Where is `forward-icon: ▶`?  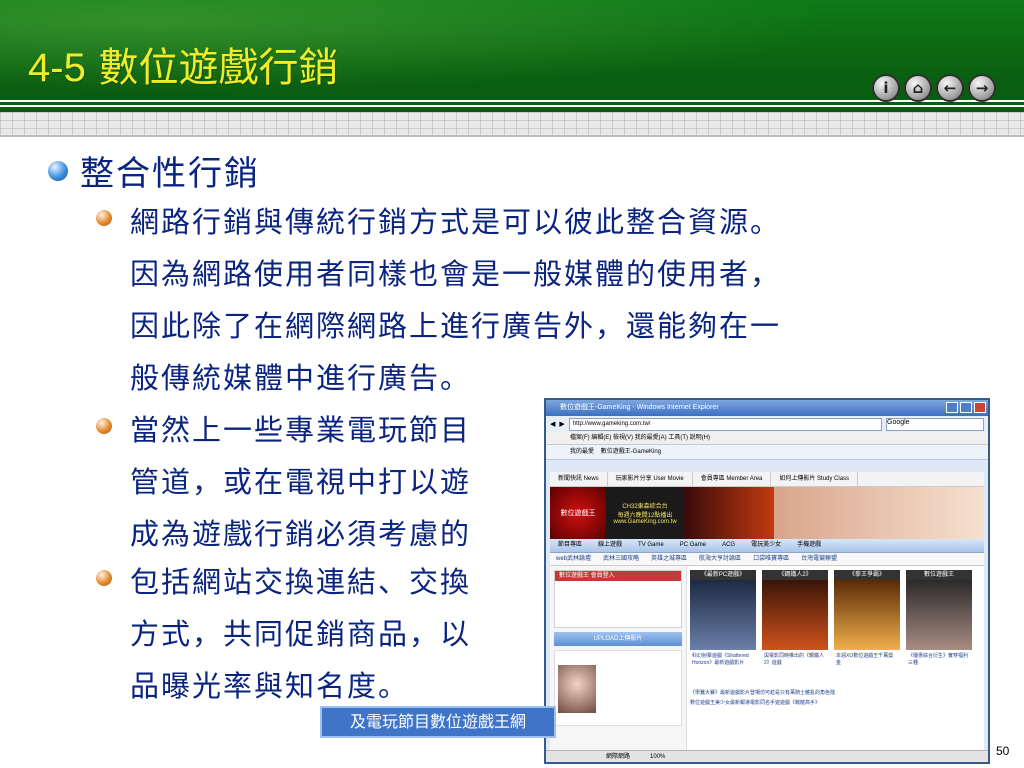 forward-icon: ▶ is located at coordinates (561, 424).